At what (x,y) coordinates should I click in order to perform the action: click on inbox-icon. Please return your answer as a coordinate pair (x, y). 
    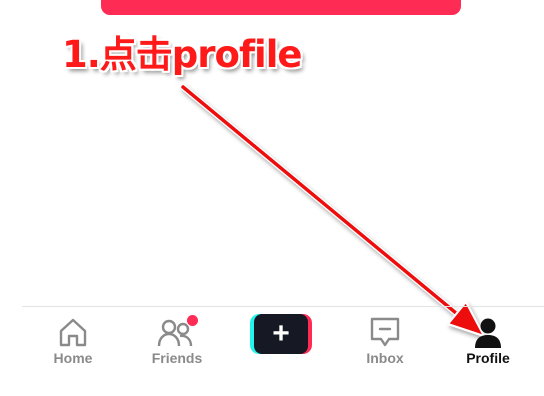
    Looking at the image, I should click on (385, 332).